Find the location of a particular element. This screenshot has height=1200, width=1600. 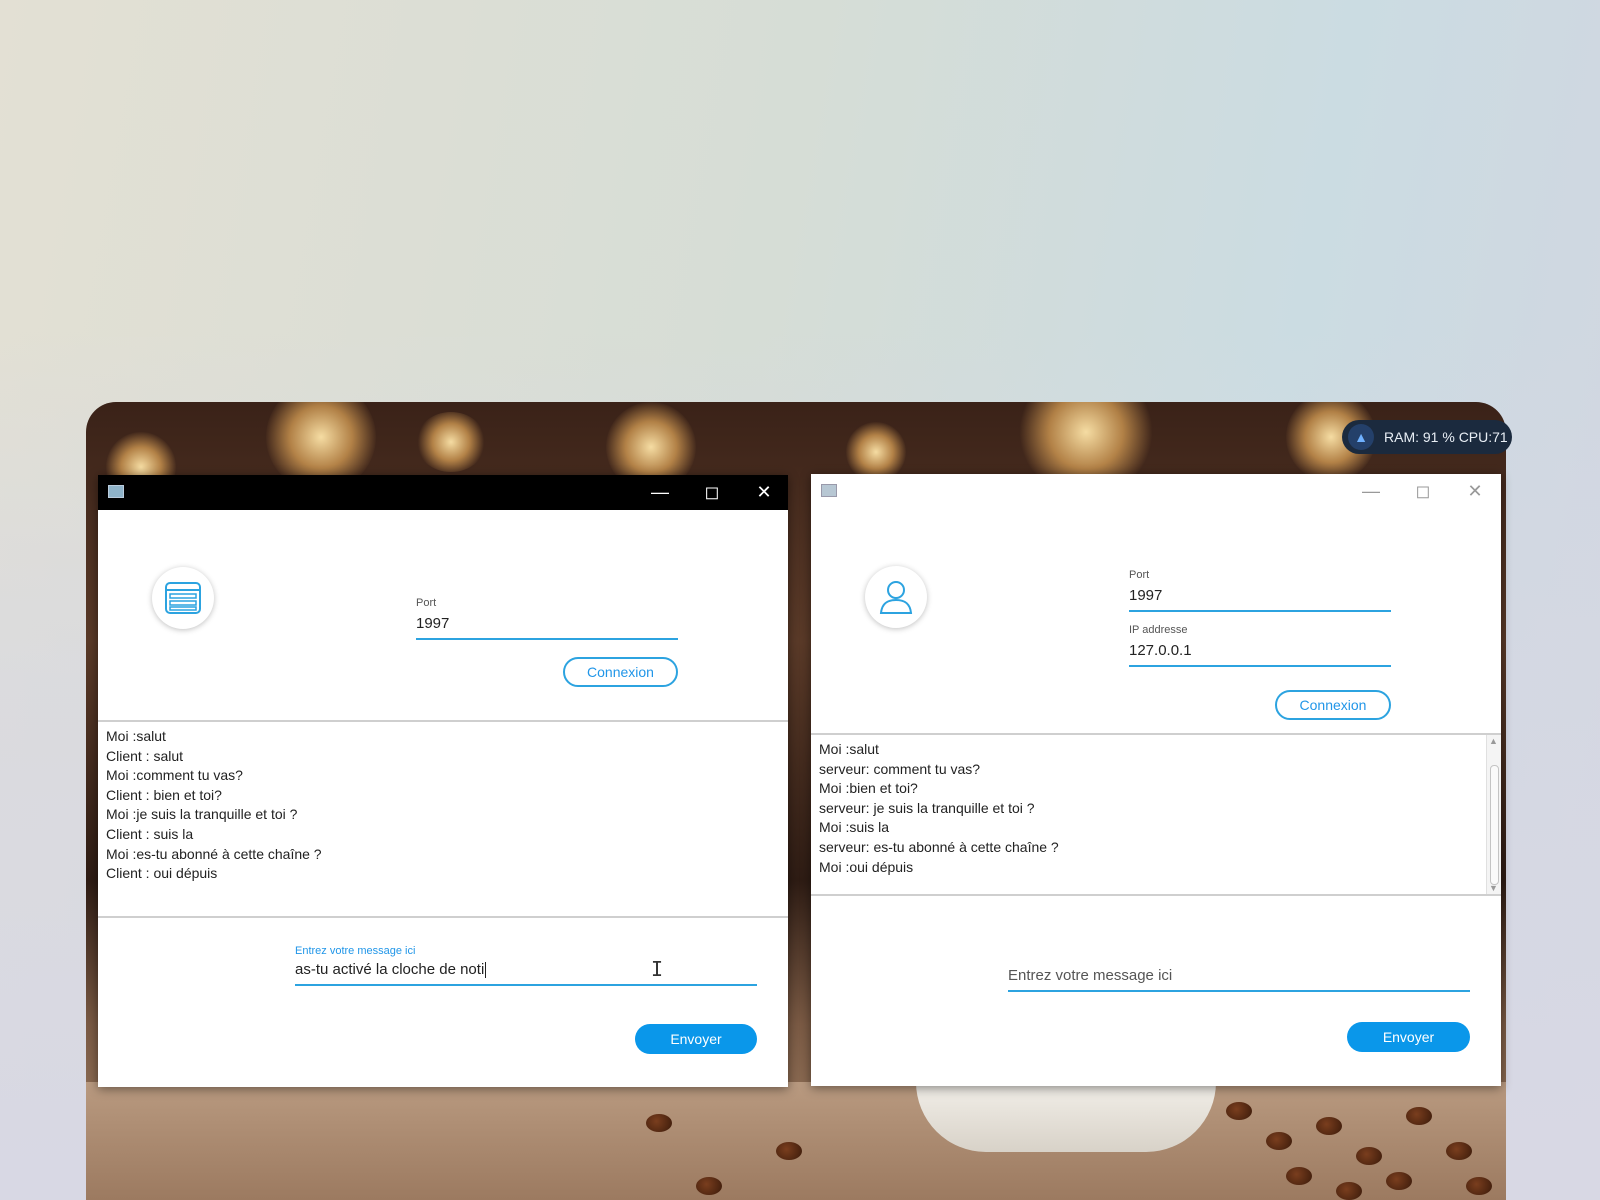

message-label: Entrez votre message ici is located at coordinates (355, 951).